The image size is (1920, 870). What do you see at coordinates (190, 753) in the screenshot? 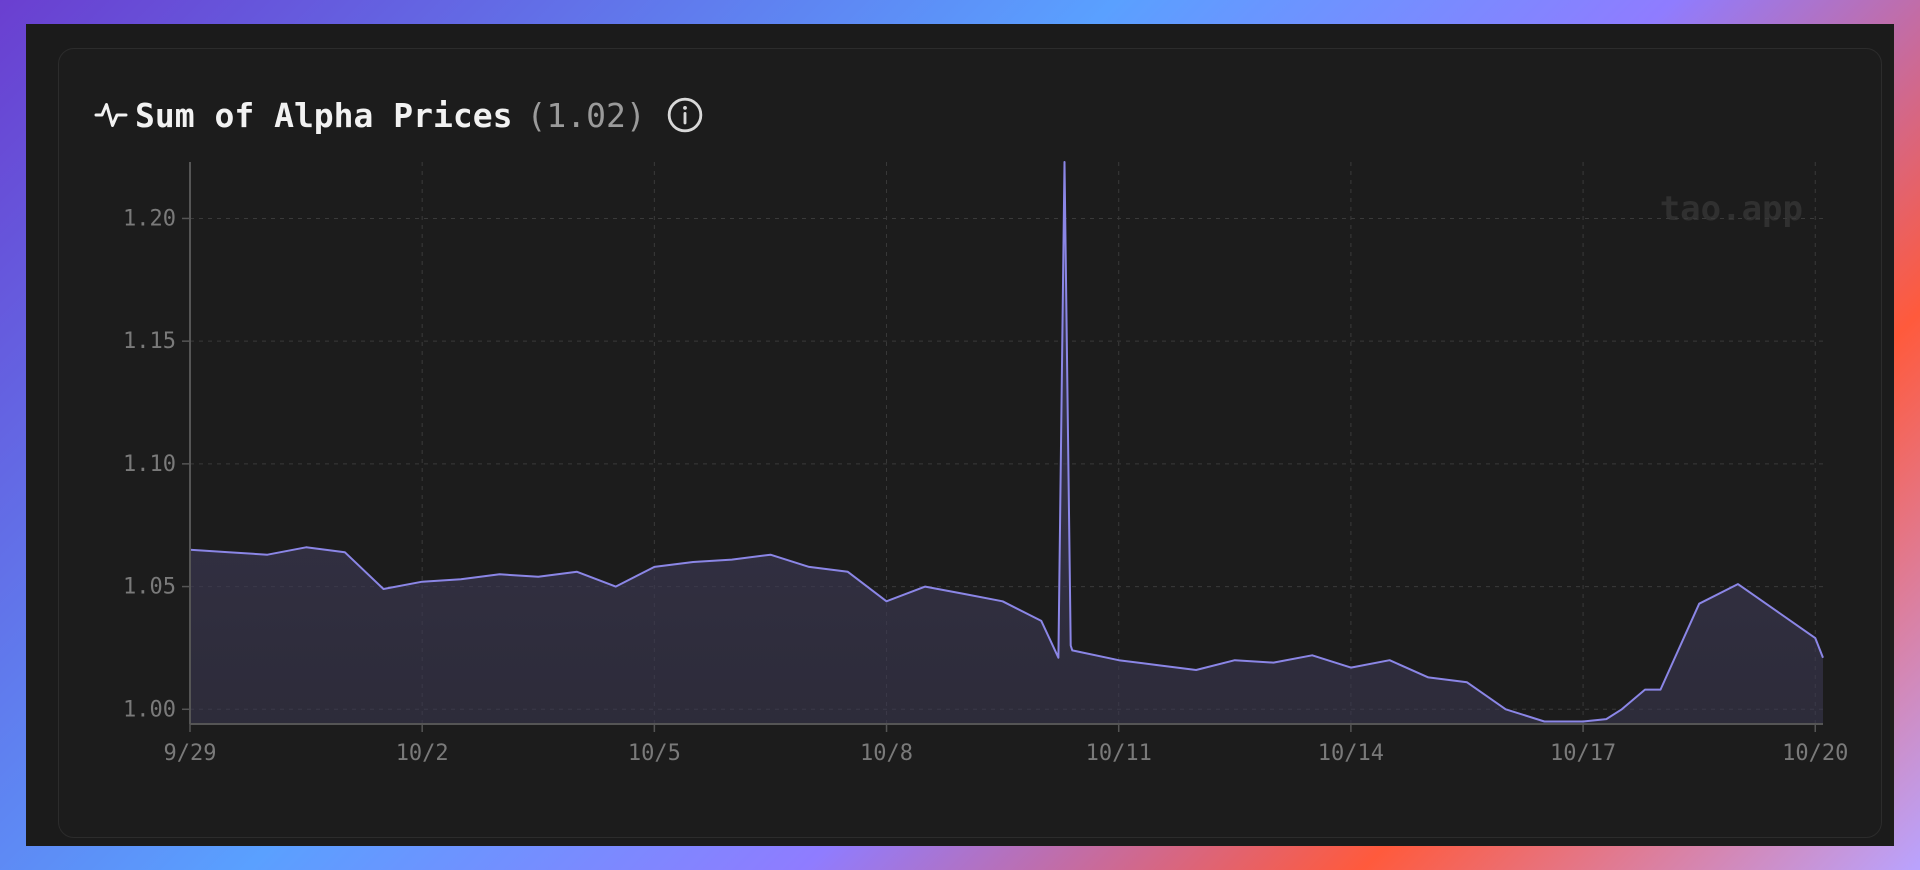
I see `x-tick-label: 9/29` at bounding box center [190, 753].